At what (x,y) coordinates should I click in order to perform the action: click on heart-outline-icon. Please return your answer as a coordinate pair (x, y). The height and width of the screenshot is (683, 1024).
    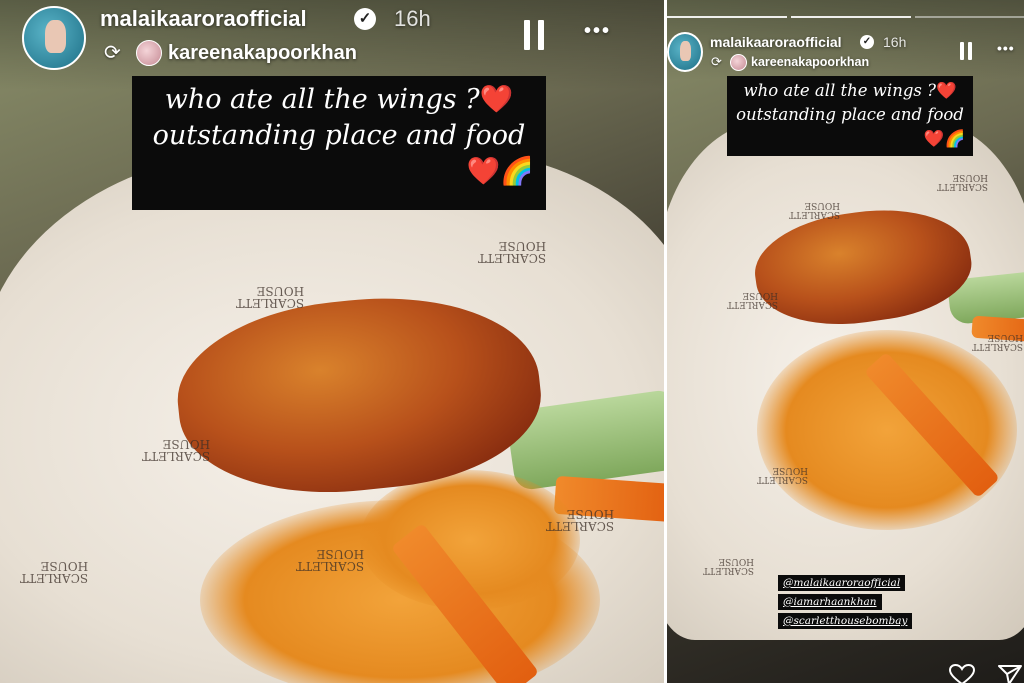
    Looking at the image, I should click on (962, 673).